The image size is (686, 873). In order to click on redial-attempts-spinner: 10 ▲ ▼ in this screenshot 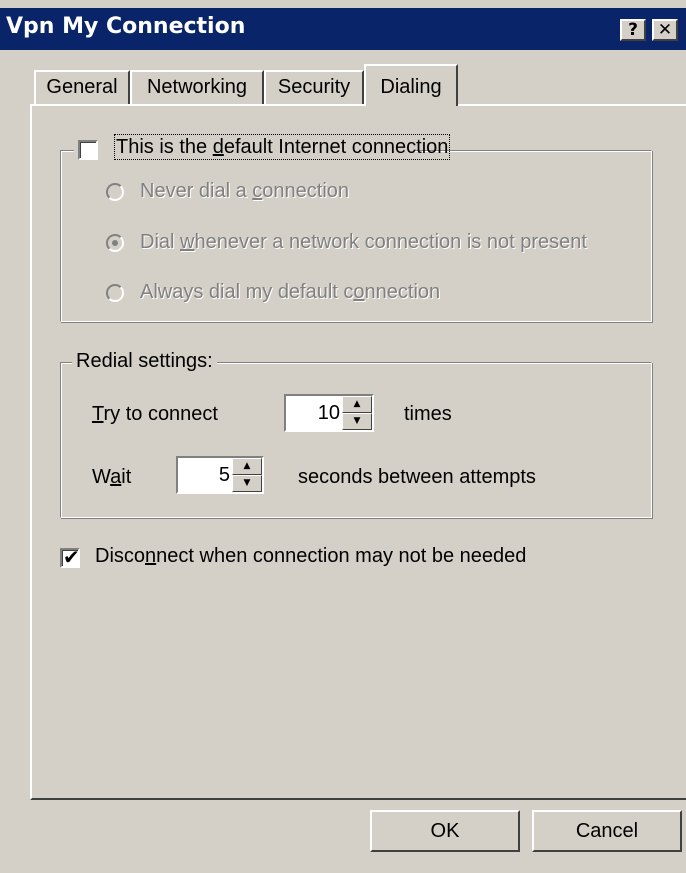, I will do `click(329, 413)`.